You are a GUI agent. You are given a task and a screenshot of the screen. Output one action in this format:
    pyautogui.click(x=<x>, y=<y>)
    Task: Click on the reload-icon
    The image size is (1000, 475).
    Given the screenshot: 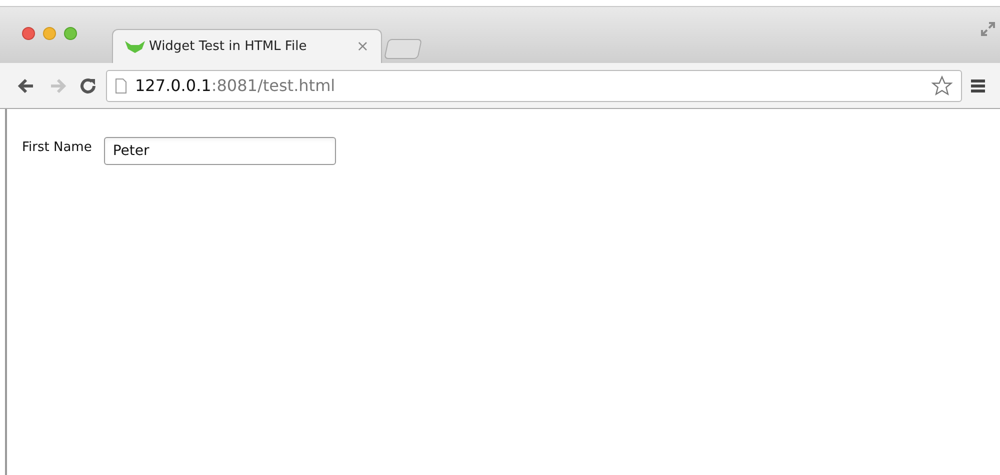 What is the action you would take?
    pyautogui.click(x=88, y=86)
    